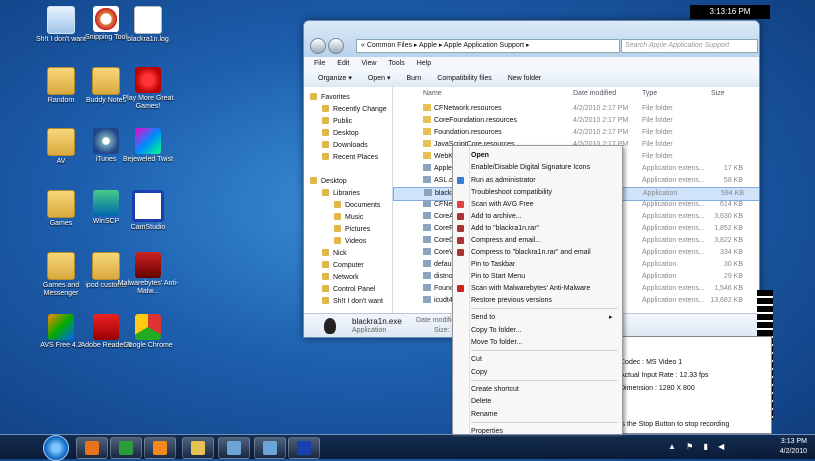 The width and height of the screenshot is (815, 461). I want to click on back-button, so click(318, 46).